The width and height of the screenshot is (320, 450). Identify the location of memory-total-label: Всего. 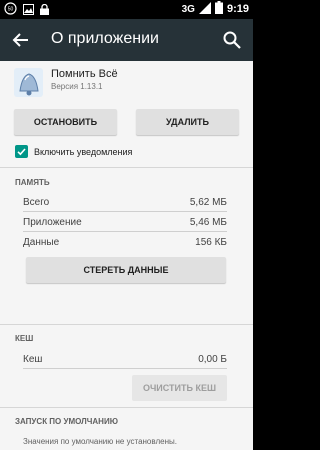
(36, 202).